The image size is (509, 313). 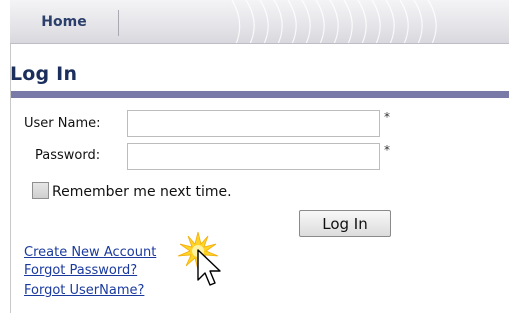 What do you see at coordinates (64, 21) in the screenshot?
I see `tab-home: Home` at bounding box center [64, 21].